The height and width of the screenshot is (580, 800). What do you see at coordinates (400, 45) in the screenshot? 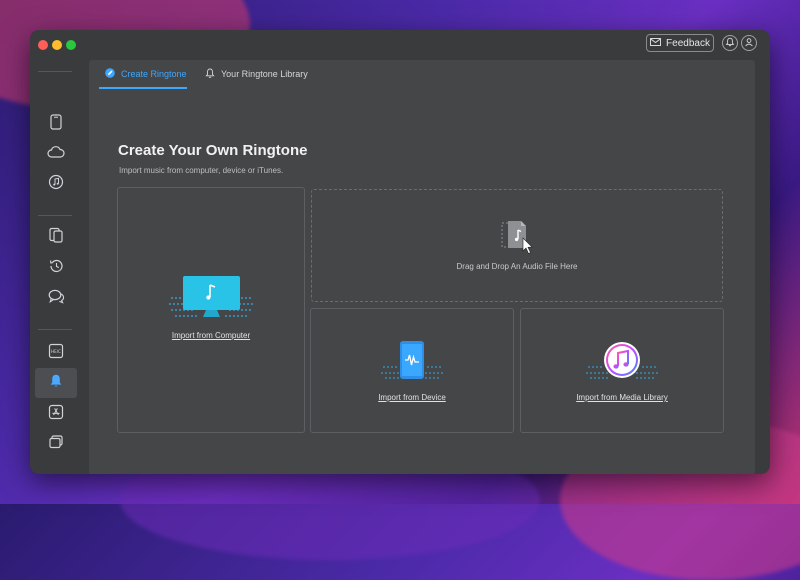
I see `title-bar: Feedback` at bounding box center [400, 45].